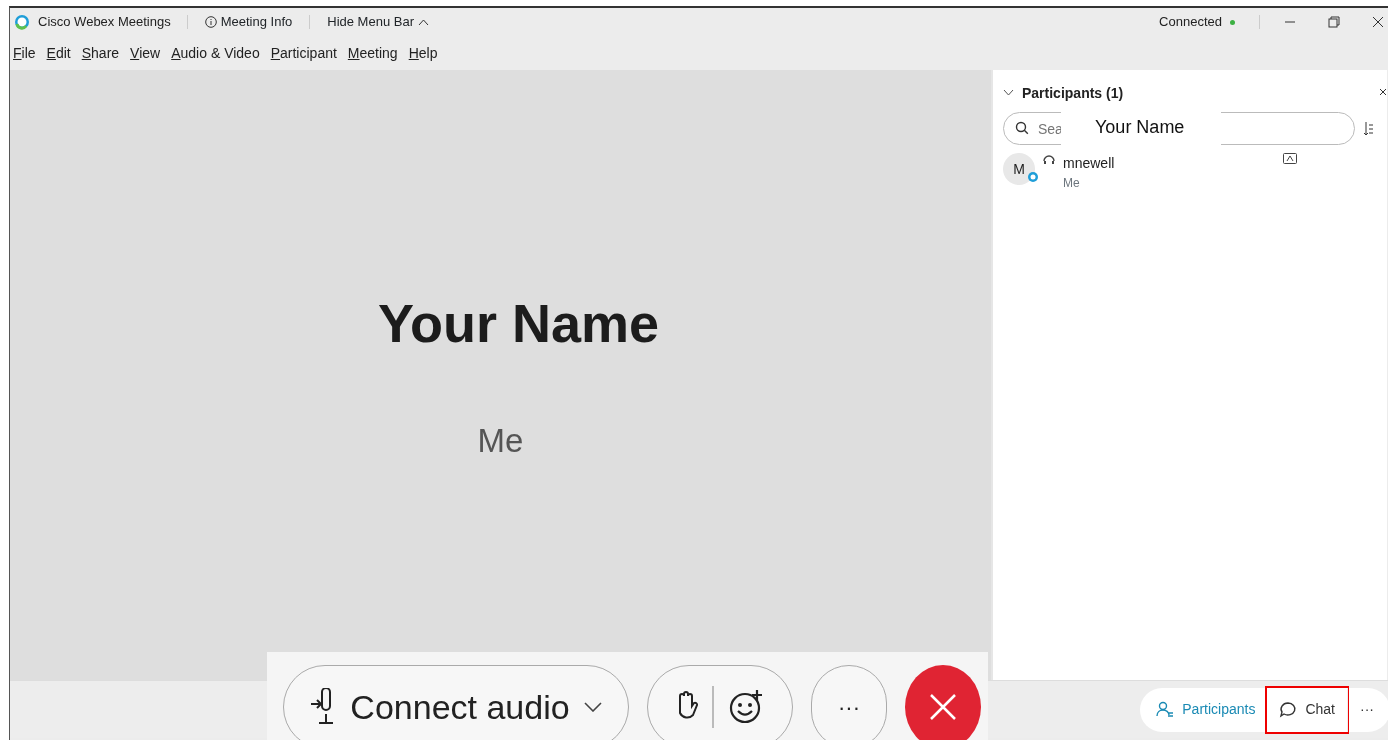 The height and width of the screenshot is (740, 1388). Describe the element at coordinates (1307, 709) in the screenshot. I see `panel-tab: Chat` at that location.